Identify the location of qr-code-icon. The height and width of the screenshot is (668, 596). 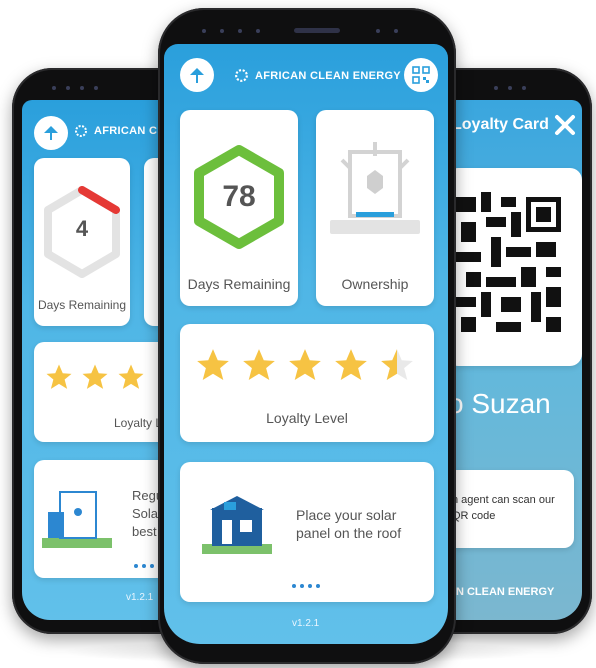
(421, 75).